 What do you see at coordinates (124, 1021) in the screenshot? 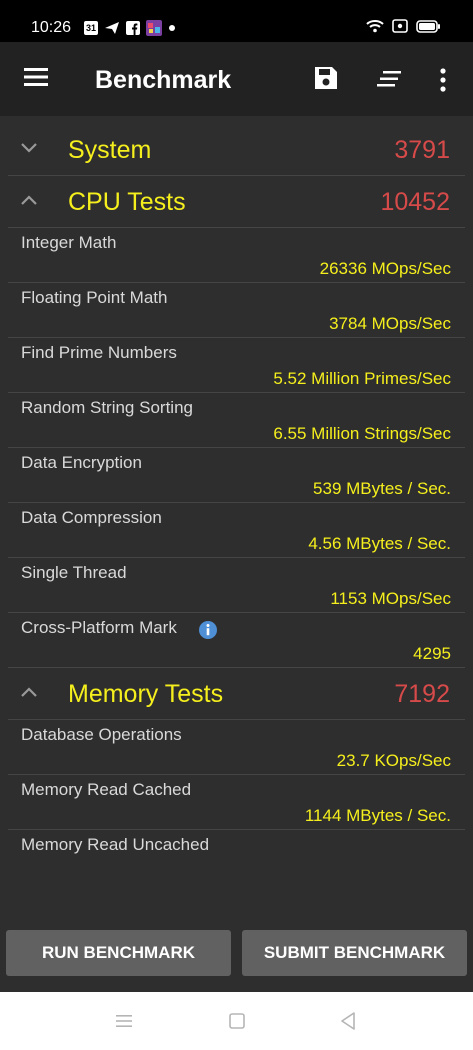
I see `recents-menu-icon` at bounding box center [124, 1021].